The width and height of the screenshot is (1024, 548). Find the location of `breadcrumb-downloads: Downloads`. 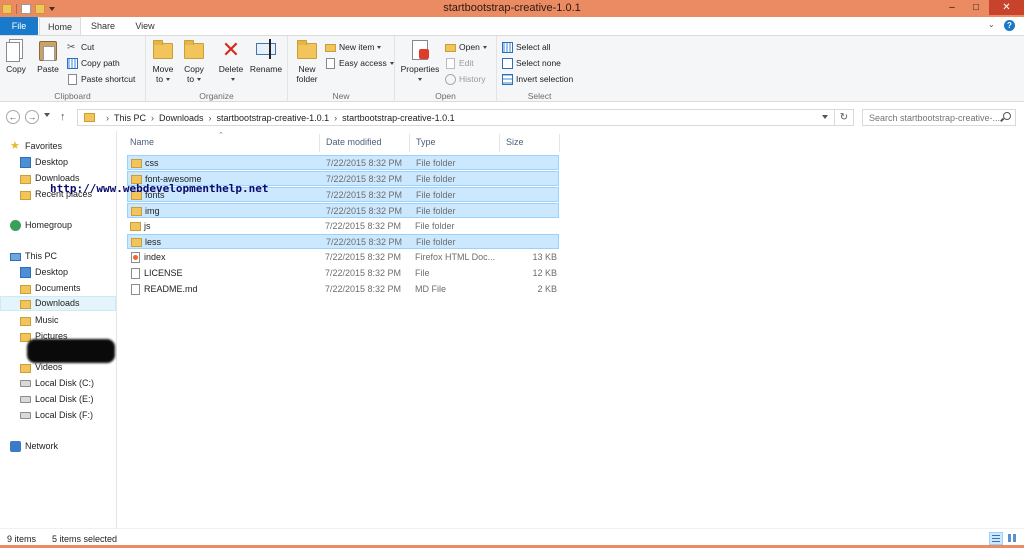

breadcrumb-downloads: Downloads is located at coordinates (181, 118).